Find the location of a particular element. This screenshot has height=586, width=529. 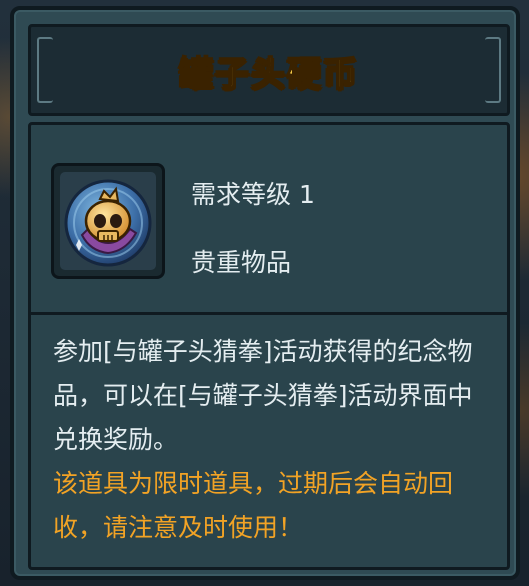

item-title: 罐子头硬币 is located at coordinates (268, 74).